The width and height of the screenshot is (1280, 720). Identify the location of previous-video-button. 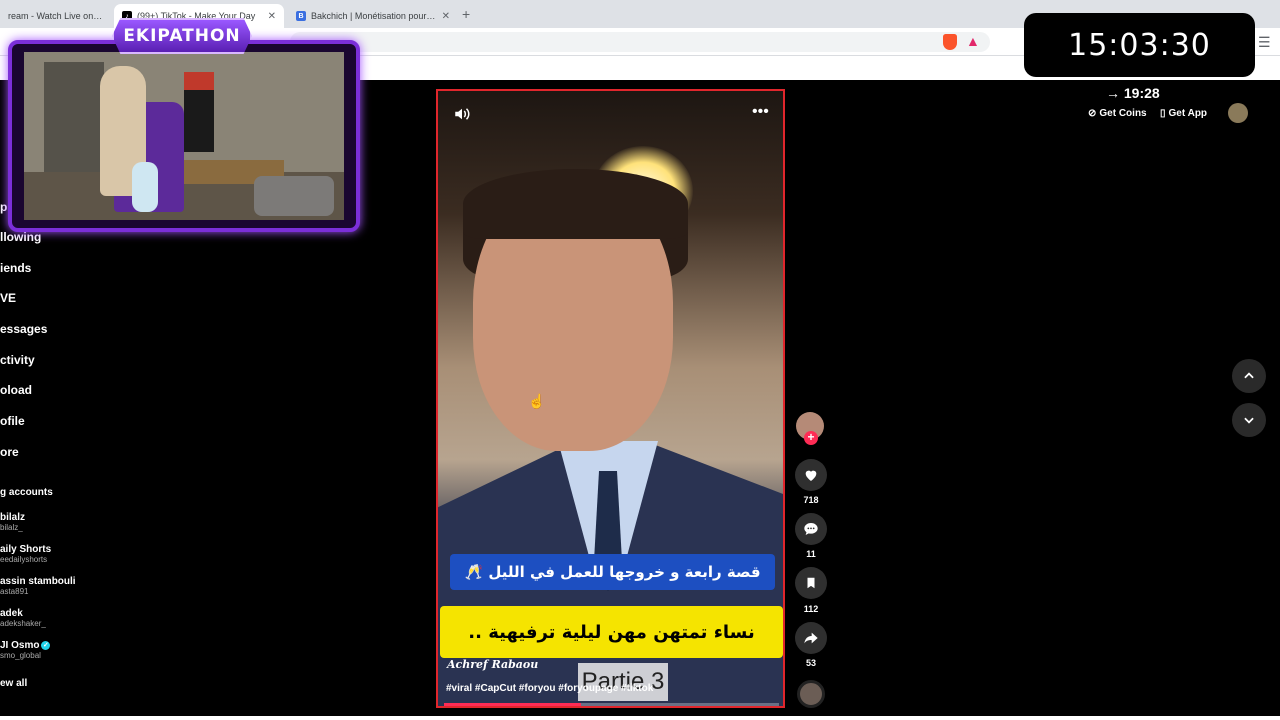
(1249, 376).